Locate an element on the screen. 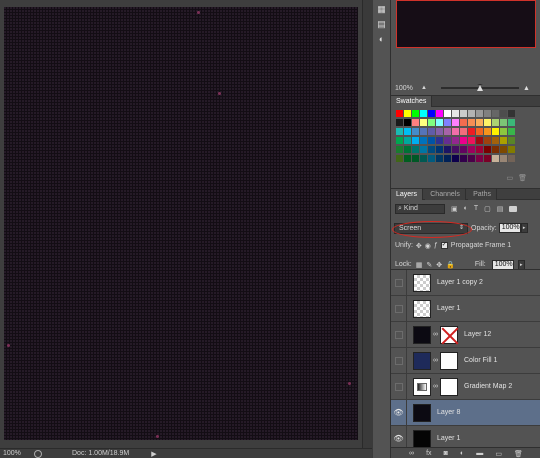 Image resolution: width=540 pixels, height=458 pixels. lock-all-icon: 🔒 is located at coordinates (450, 265).